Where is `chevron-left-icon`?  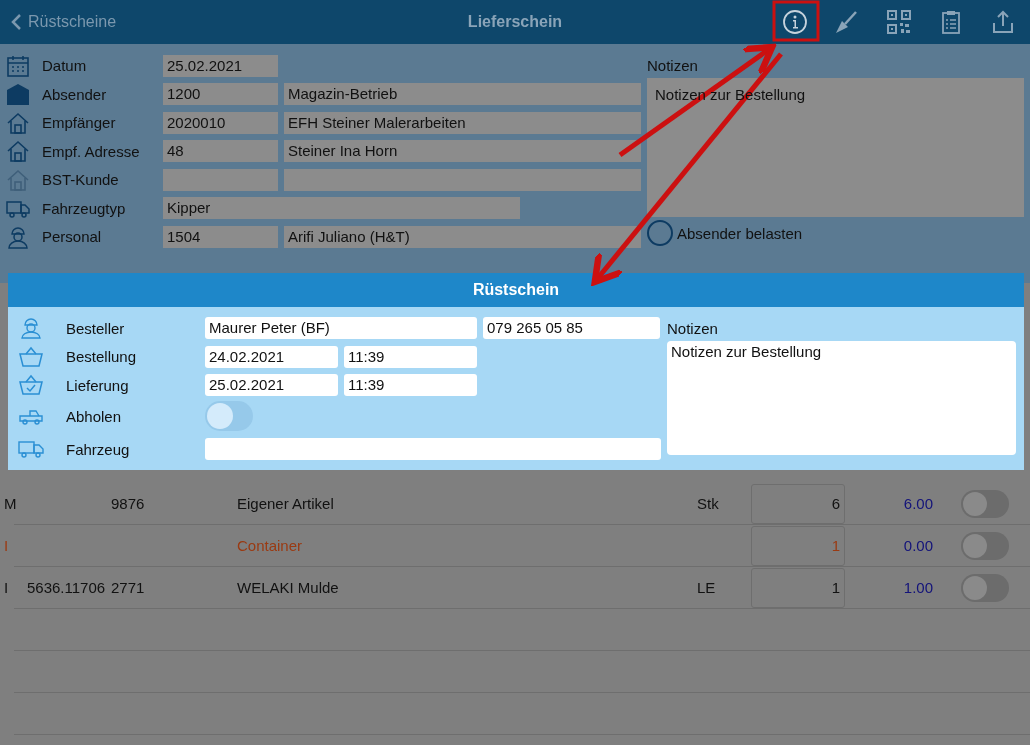 chevron-left-icon is located at coordinates (16, 22).